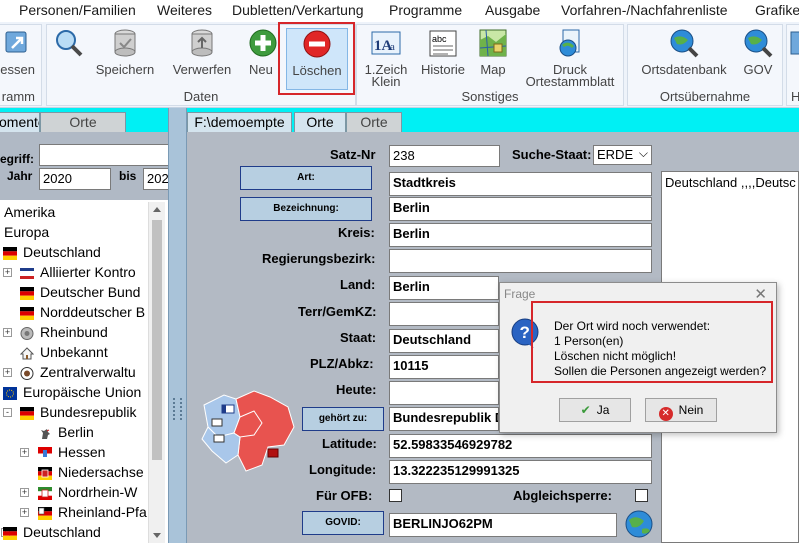 This screenshot has height=543, width=799. Describe the element at coordinates (395, 495) in the screenshot. I see `fuer-ofb-checkbox` at that location.